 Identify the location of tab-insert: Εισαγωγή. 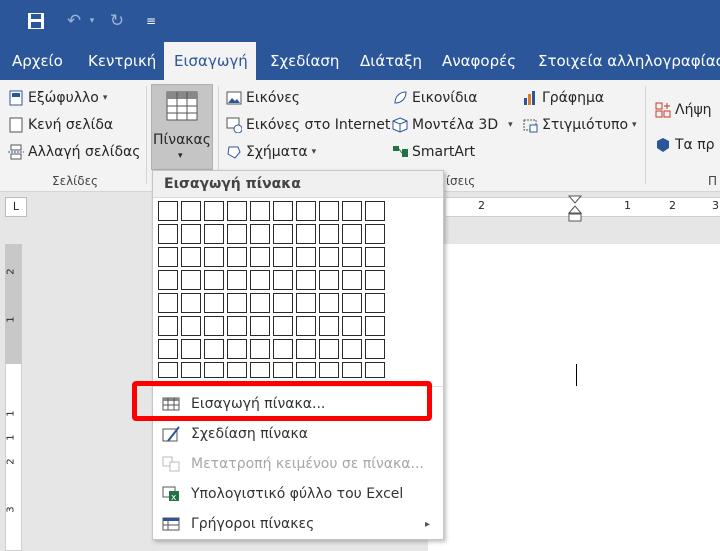
(210, 61).